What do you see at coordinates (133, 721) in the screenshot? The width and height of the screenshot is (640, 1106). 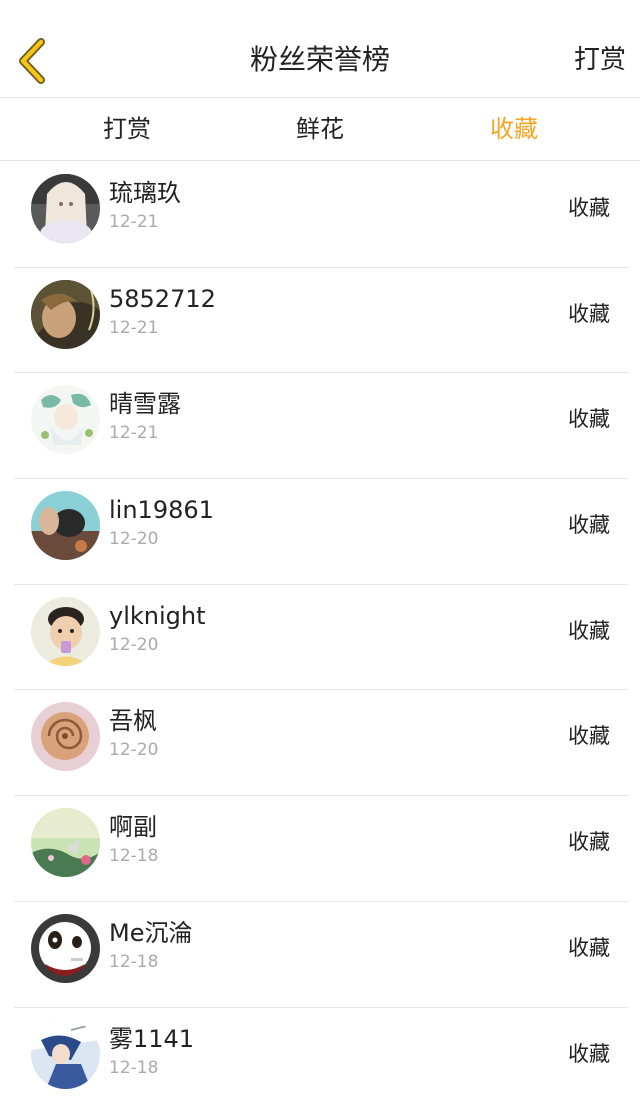 I see `fan-name: 吾枫` at bounding box center [133, 721].